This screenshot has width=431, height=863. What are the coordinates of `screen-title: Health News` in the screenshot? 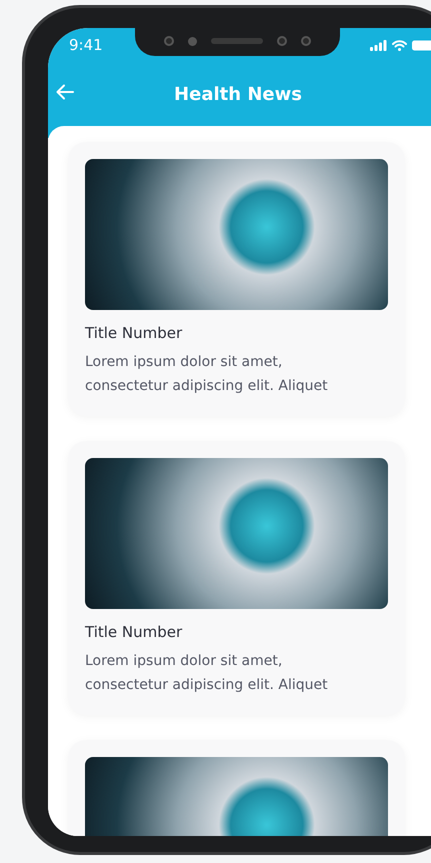 It's located at (238, 94).